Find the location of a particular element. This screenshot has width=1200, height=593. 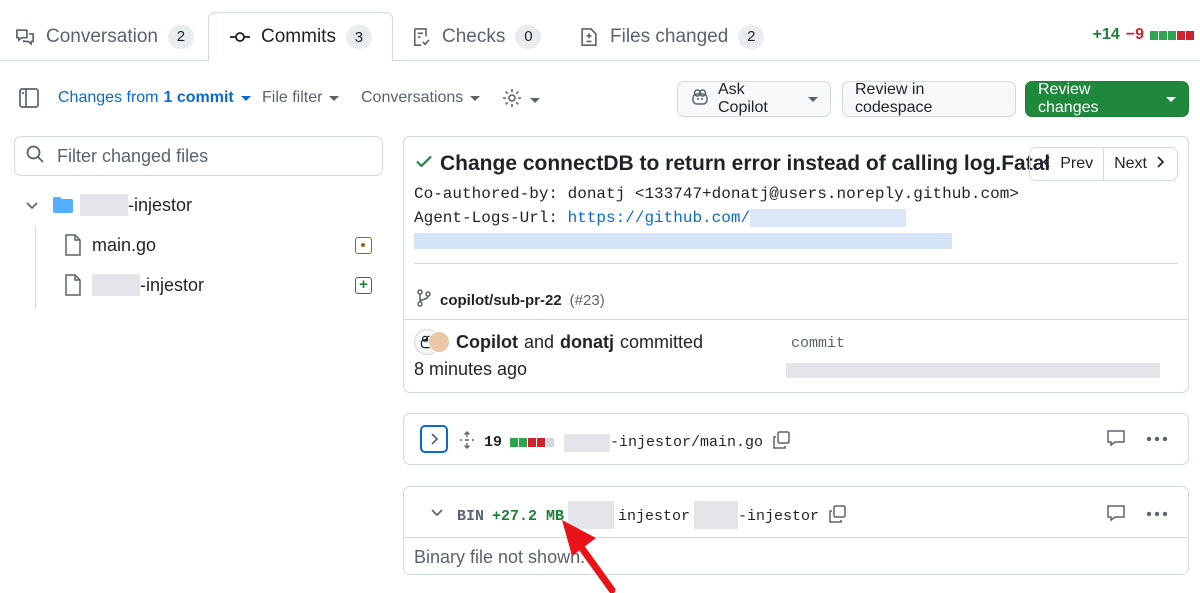

file-path: -injestor/main.go is located at coordinates (687, 442).